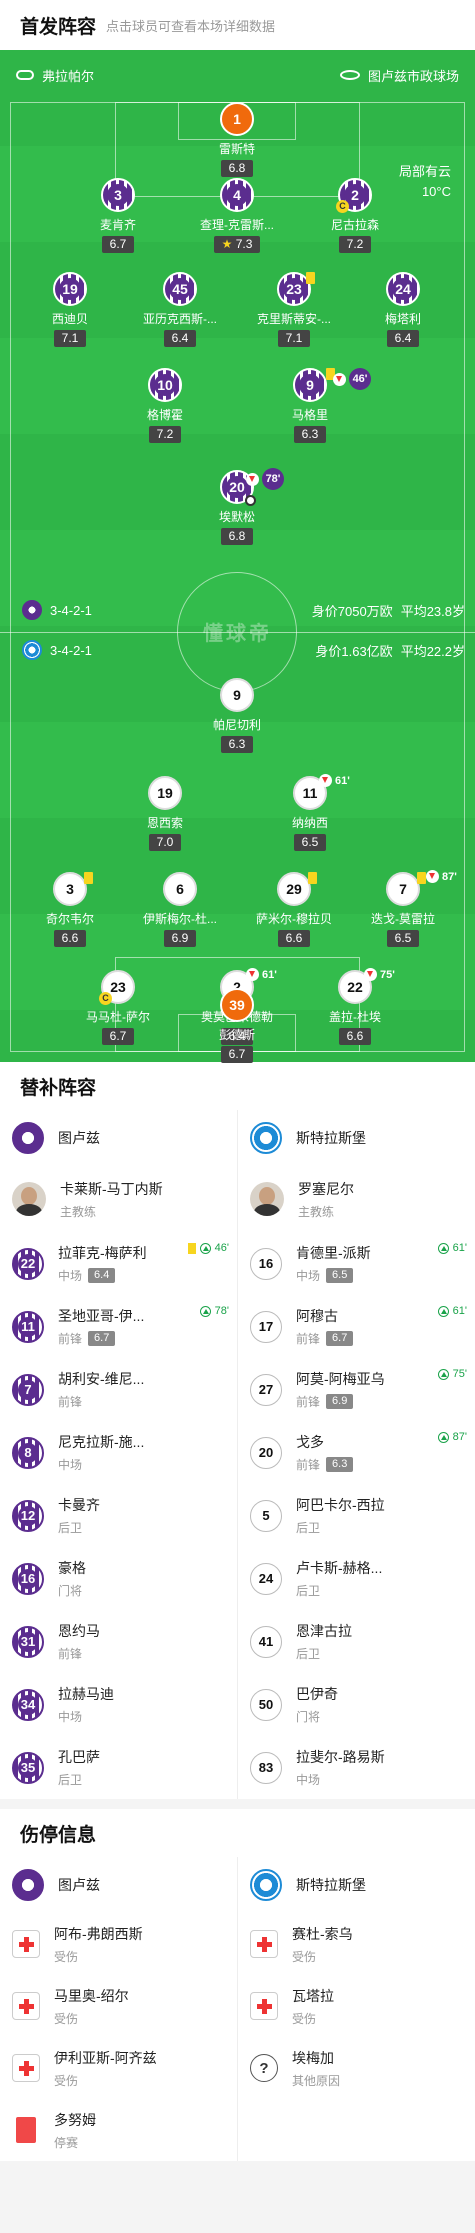  I want to click on home-player: 2C 尼古拉森 7.2, so click(355, 215).